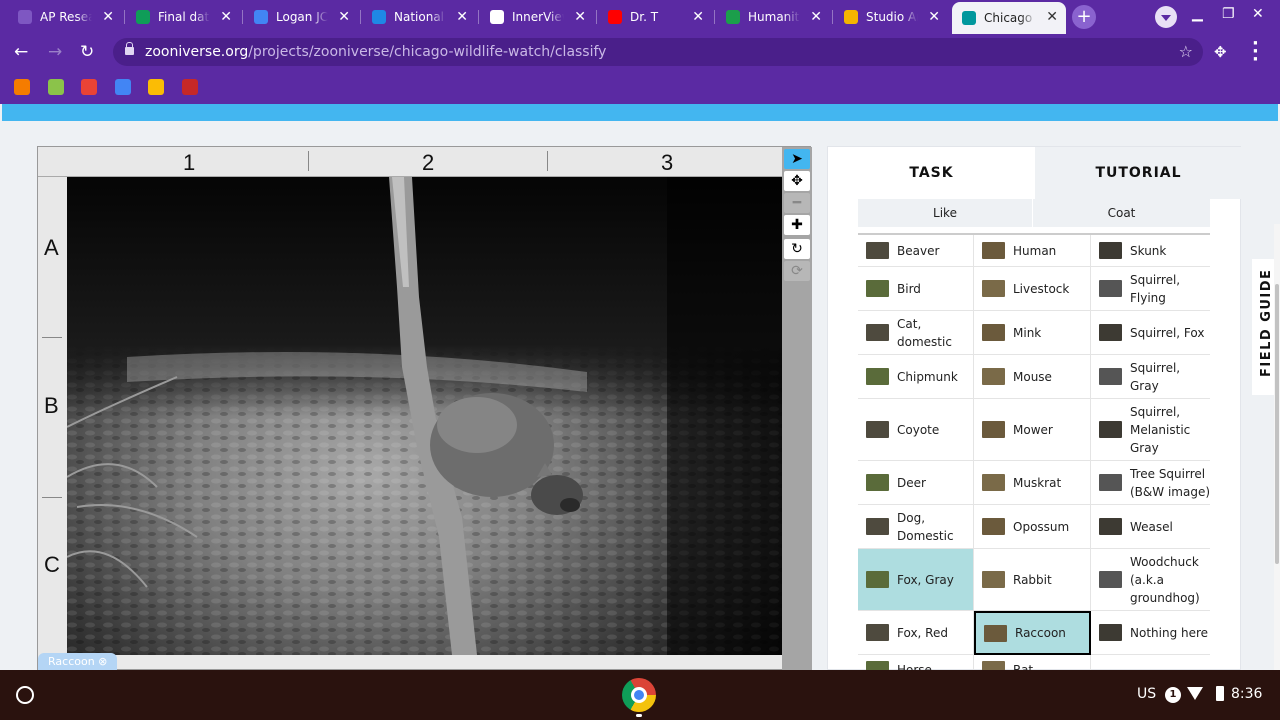 This screenshot has height=720, width=1280. Describe the element at coordinates (927, 376) in the screenshot. I see `species-label: Chipmunk` at that location.